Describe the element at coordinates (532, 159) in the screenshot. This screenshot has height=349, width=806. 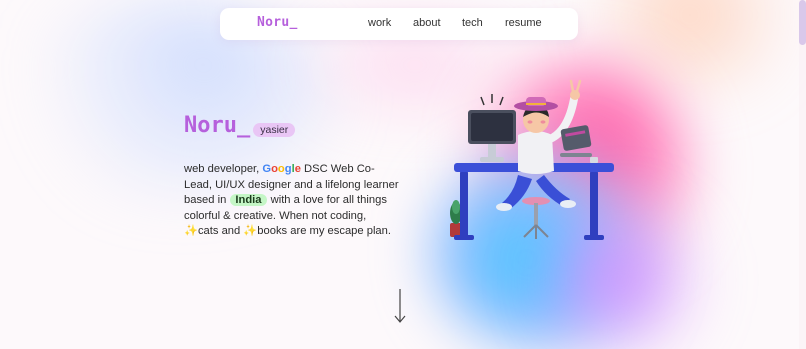
I see `developer-at-desk-illustration` at that location.